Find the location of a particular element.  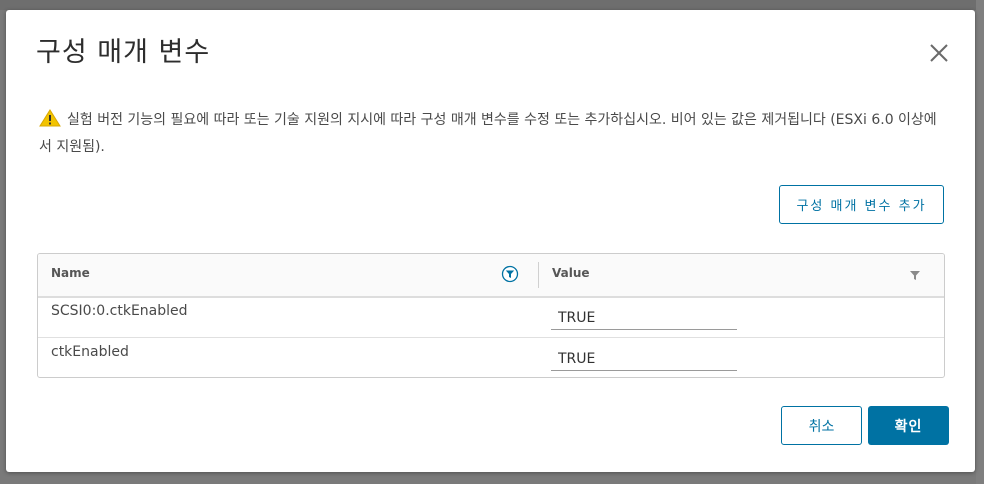

table-row: ctkEnabled is located at coordinates (491, 357).